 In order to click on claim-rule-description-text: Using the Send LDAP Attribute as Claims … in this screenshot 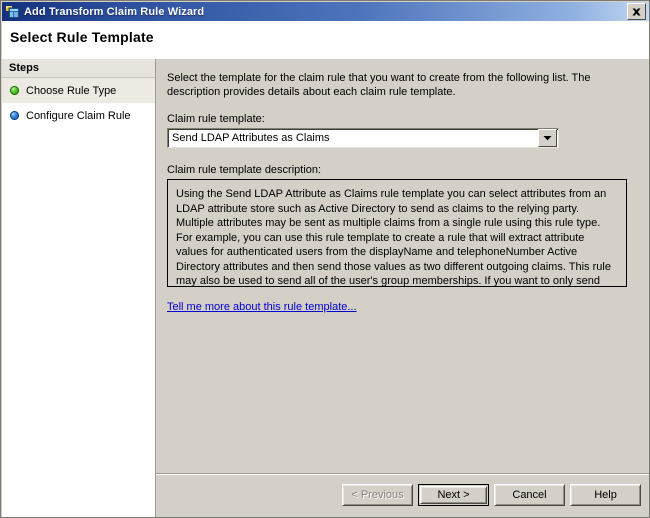, I will do `click(393, 237)`.